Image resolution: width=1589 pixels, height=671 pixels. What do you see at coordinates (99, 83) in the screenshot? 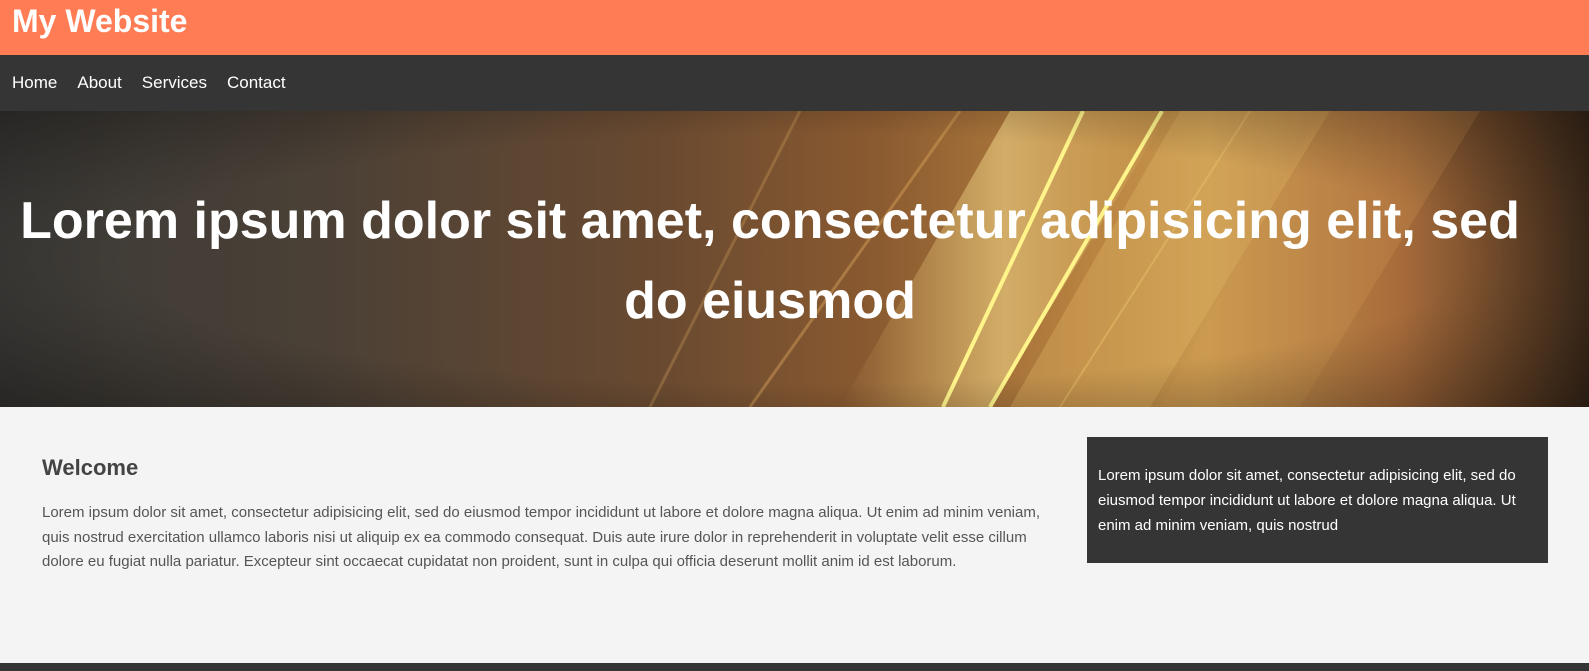
I see `nav-link-about: About` at bounding box center [99, 83].